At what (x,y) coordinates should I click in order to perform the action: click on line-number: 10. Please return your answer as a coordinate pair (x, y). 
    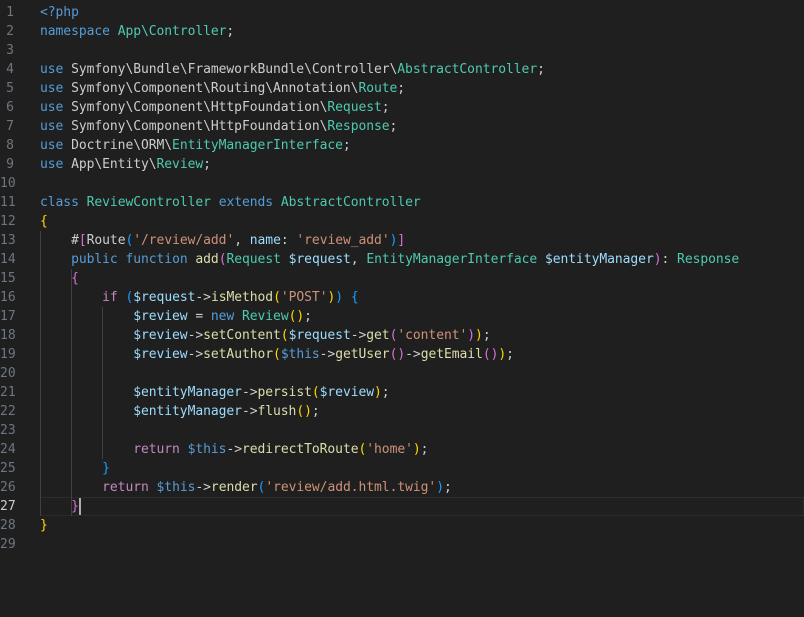
    Looking at the image, I should click on (8, 183).